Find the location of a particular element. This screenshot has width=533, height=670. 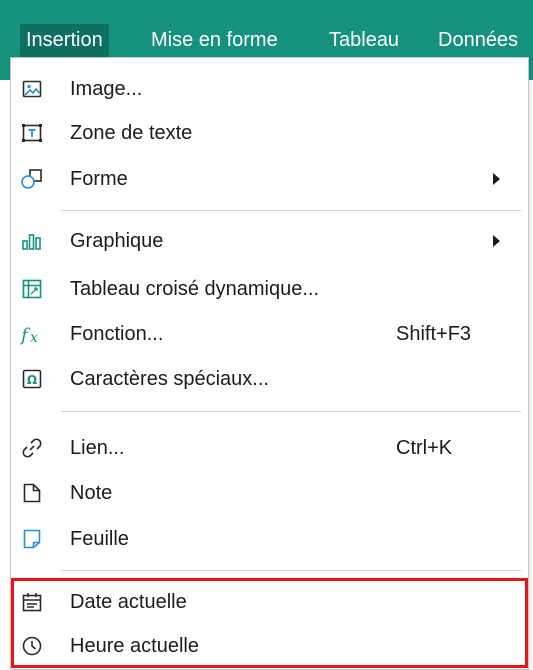

svg-text: Ω is located at coordinates (32, 380).